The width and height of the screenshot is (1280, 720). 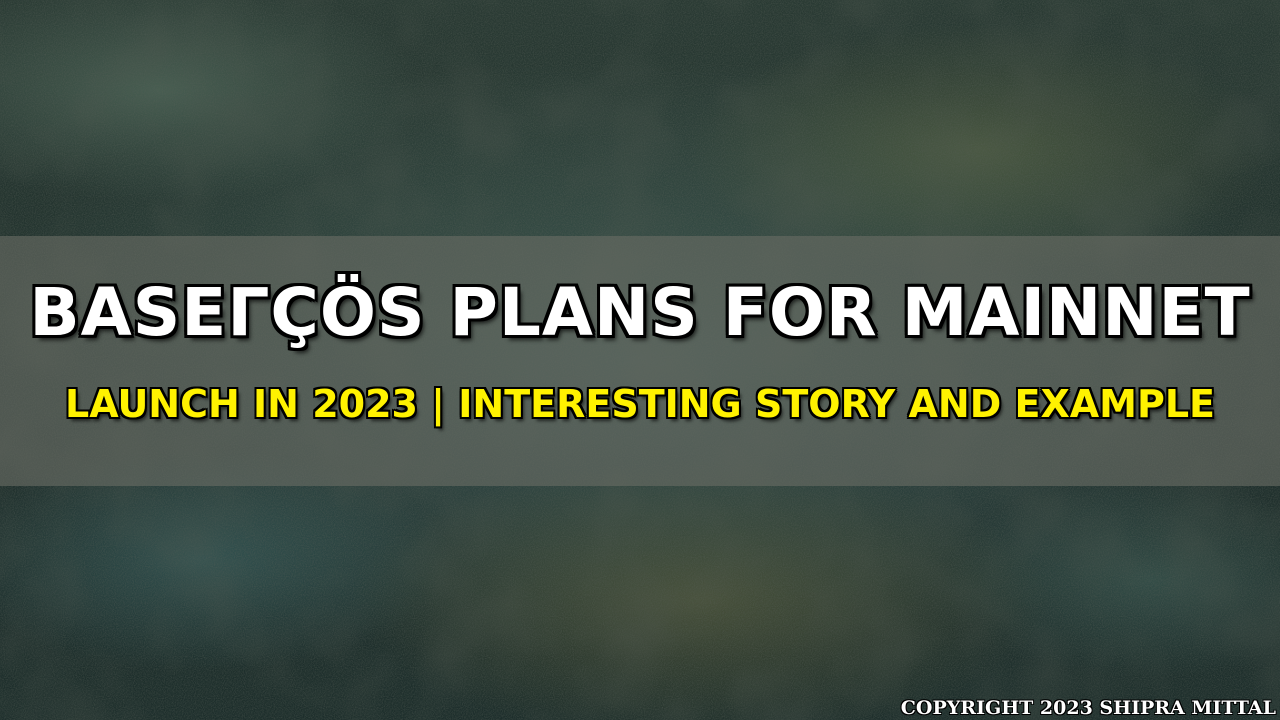 I want to click on copyright-notice: COPYRIGHT 2023 SHIPRA MITTAL, so click(x=1088, y=708).